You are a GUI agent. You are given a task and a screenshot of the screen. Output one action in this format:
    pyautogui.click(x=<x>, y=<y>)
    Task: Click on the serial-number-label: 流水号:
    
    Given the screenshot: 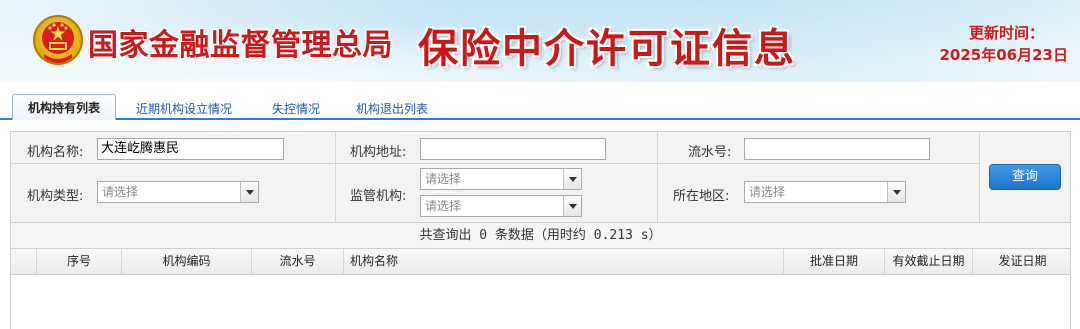 What is the action you would take?
    pyautogui.click(x=710, y=152)
    